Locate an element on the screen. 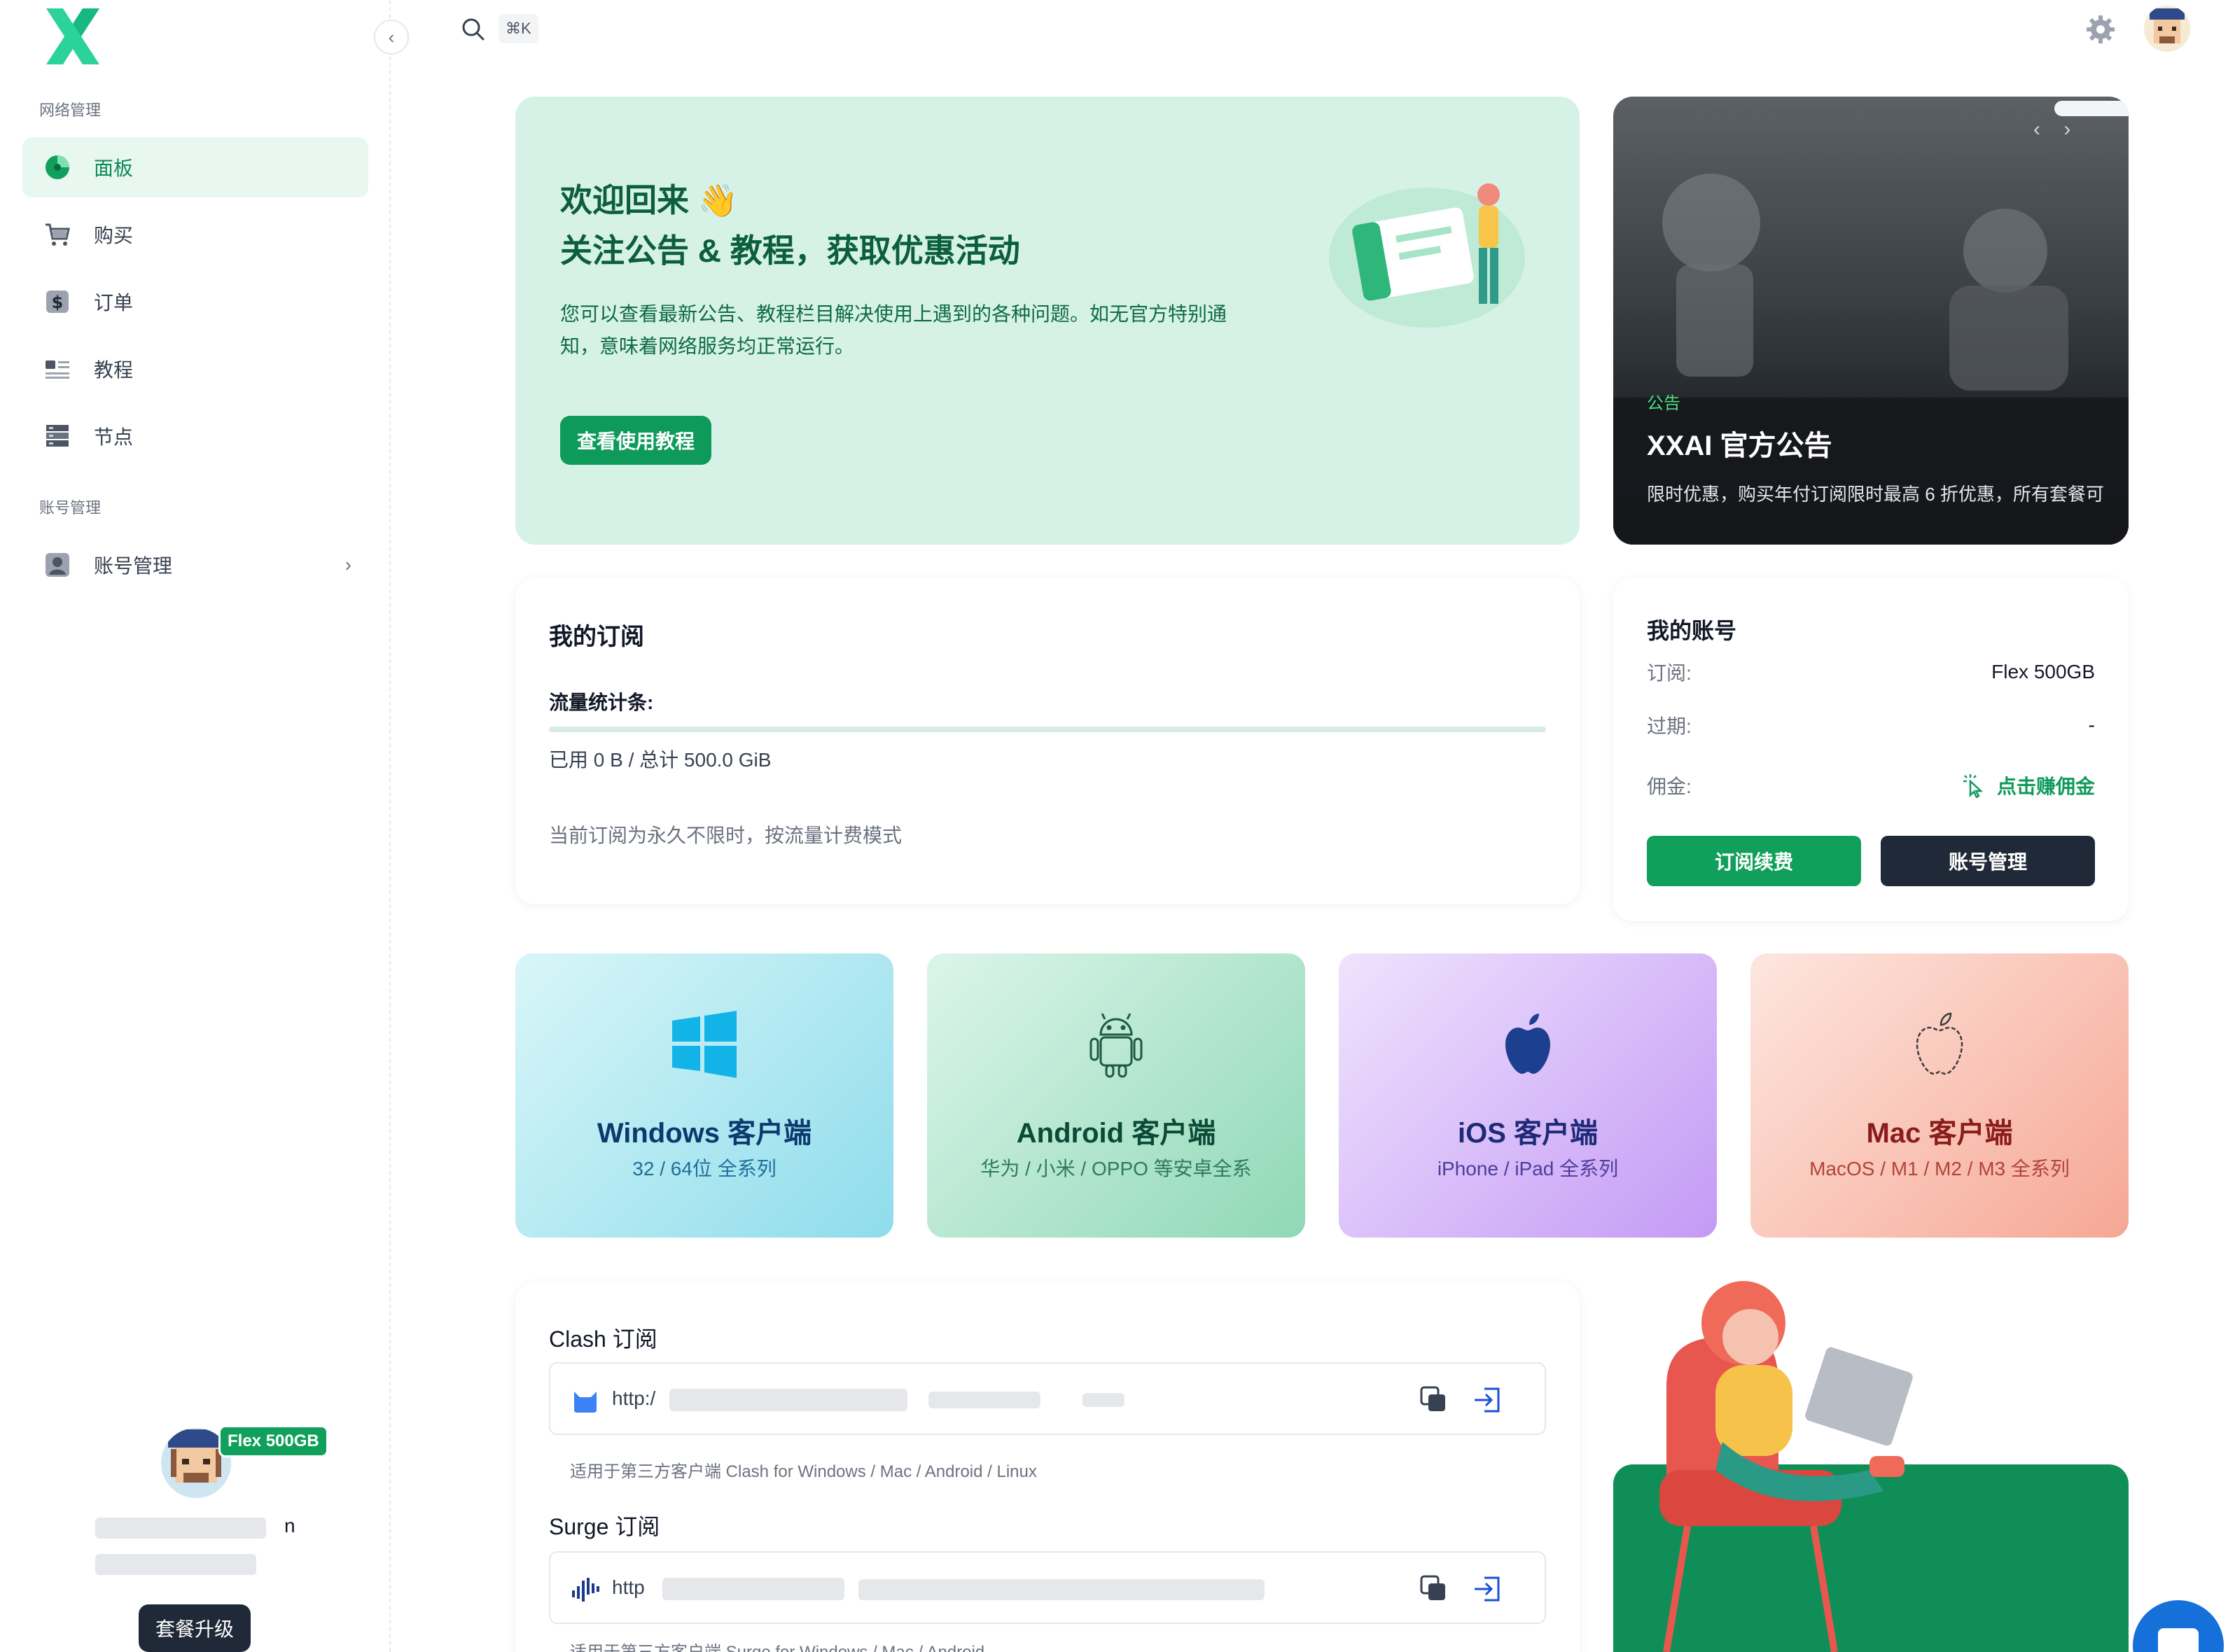  user-name-redacted is located at coordinates (180, 1528).